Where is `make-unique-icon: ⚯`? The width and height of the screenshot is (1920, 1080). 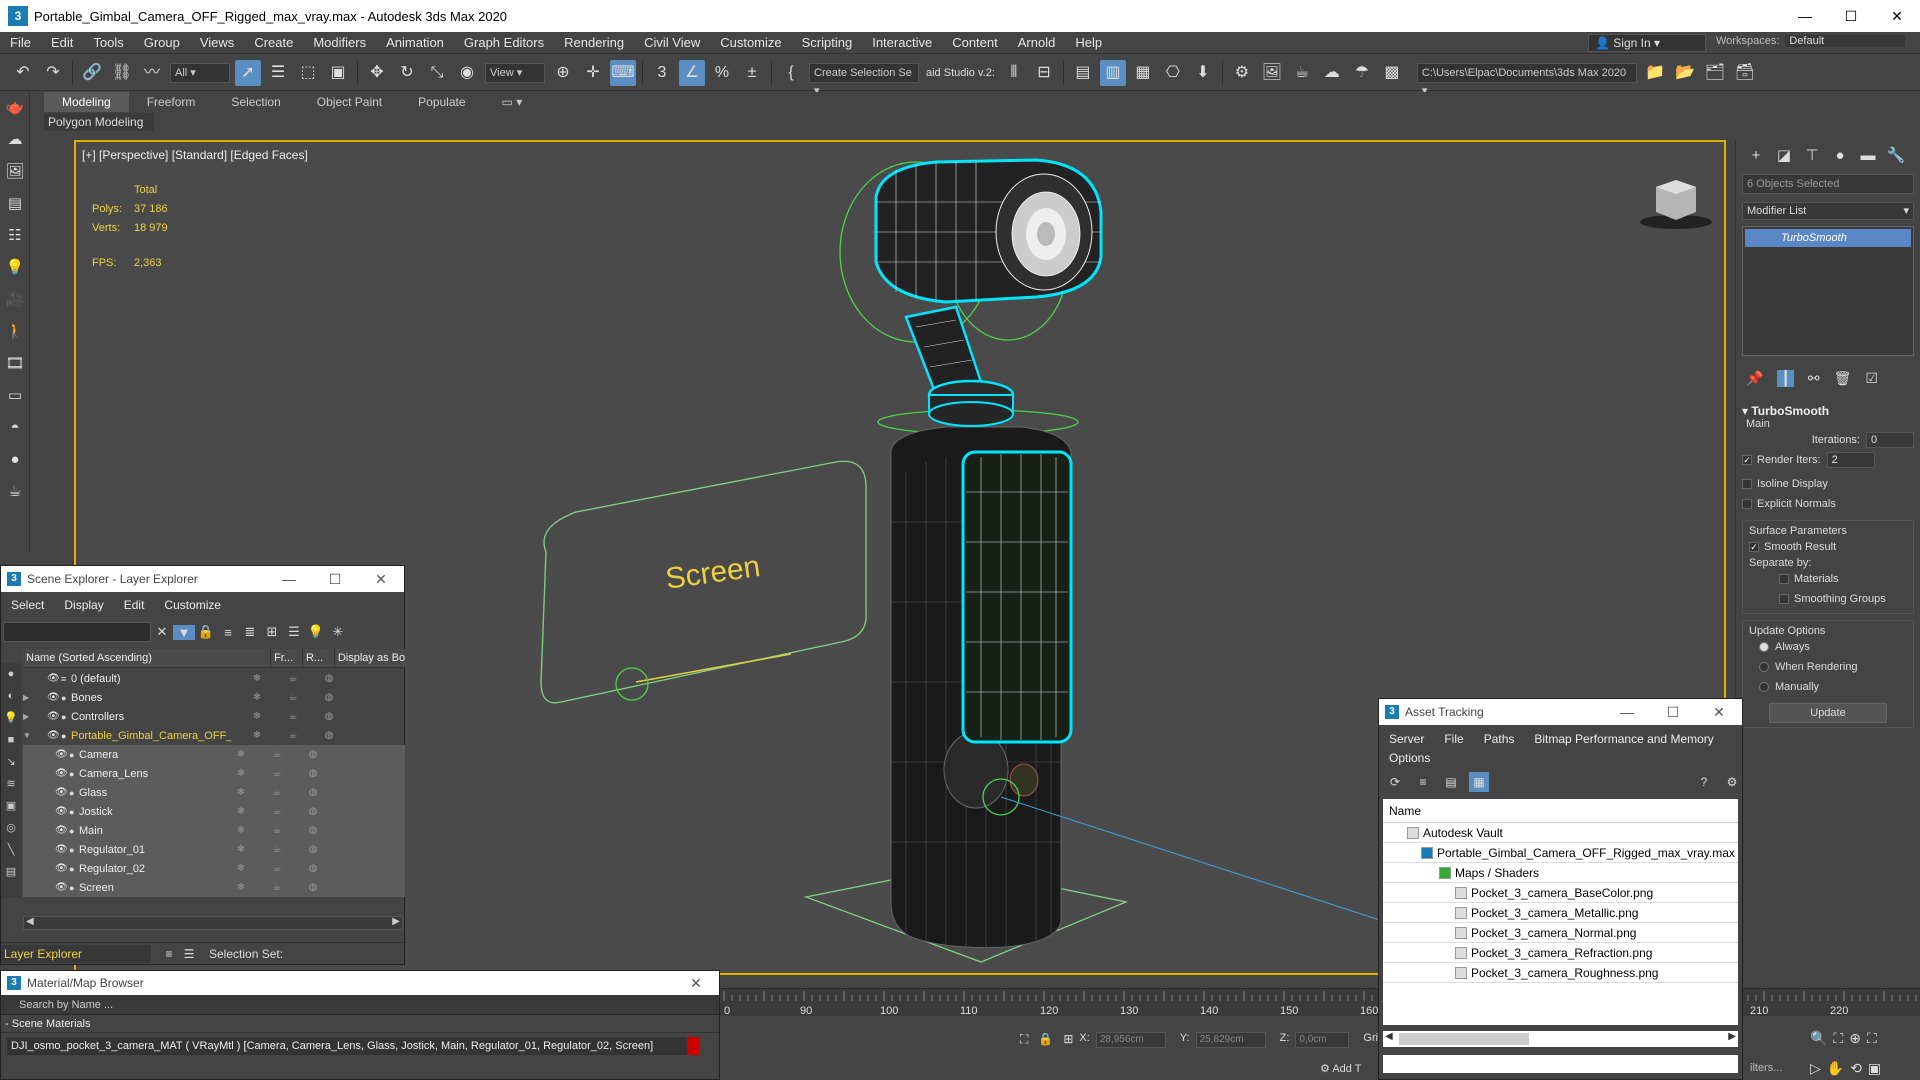 make-unique-icon: ⚯ is located at coordinates (1814, 378).